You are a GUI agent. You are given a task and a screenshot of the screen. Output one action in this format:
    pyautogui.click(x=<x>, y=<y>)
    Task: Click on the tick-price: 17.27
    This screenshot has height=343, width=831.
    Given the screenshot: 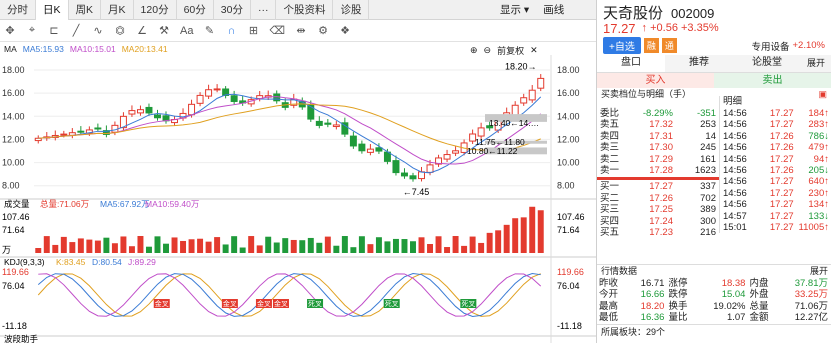 What is the action you would take?
    pyautogui.click(x=781, y=216)
    